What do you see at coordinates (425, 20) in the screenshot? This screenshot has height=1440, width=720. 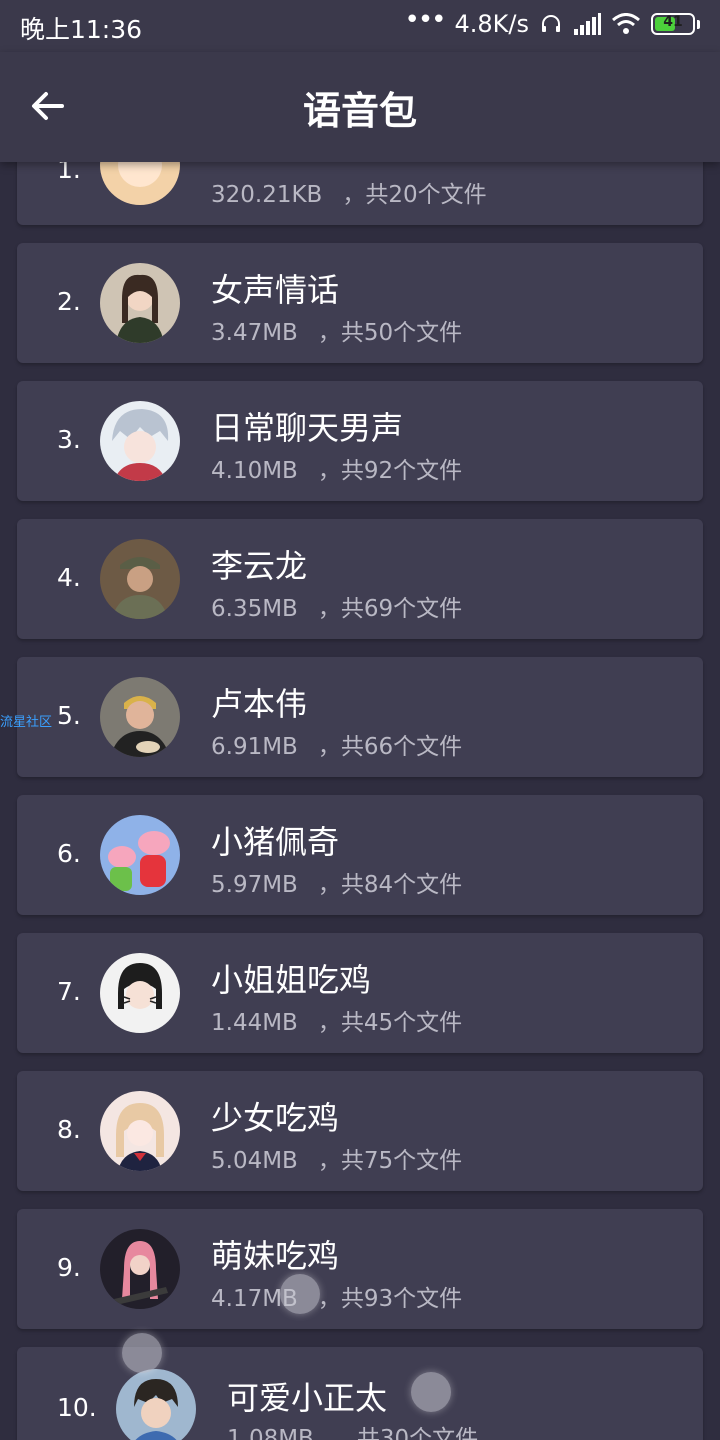 I see `more-dots-icon: •••` at bounding box center [425, 20].